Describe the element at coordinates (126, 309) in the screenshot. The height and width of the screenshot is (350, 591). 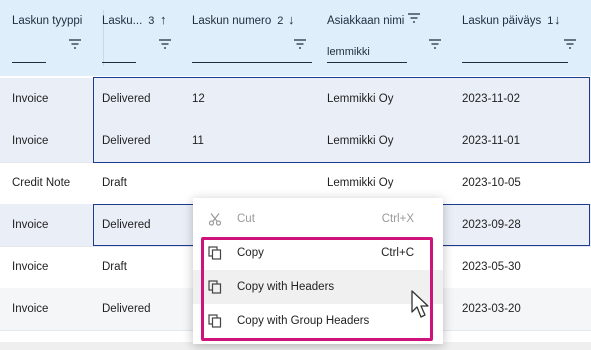
I see `table-cell: Delivered` at that location.